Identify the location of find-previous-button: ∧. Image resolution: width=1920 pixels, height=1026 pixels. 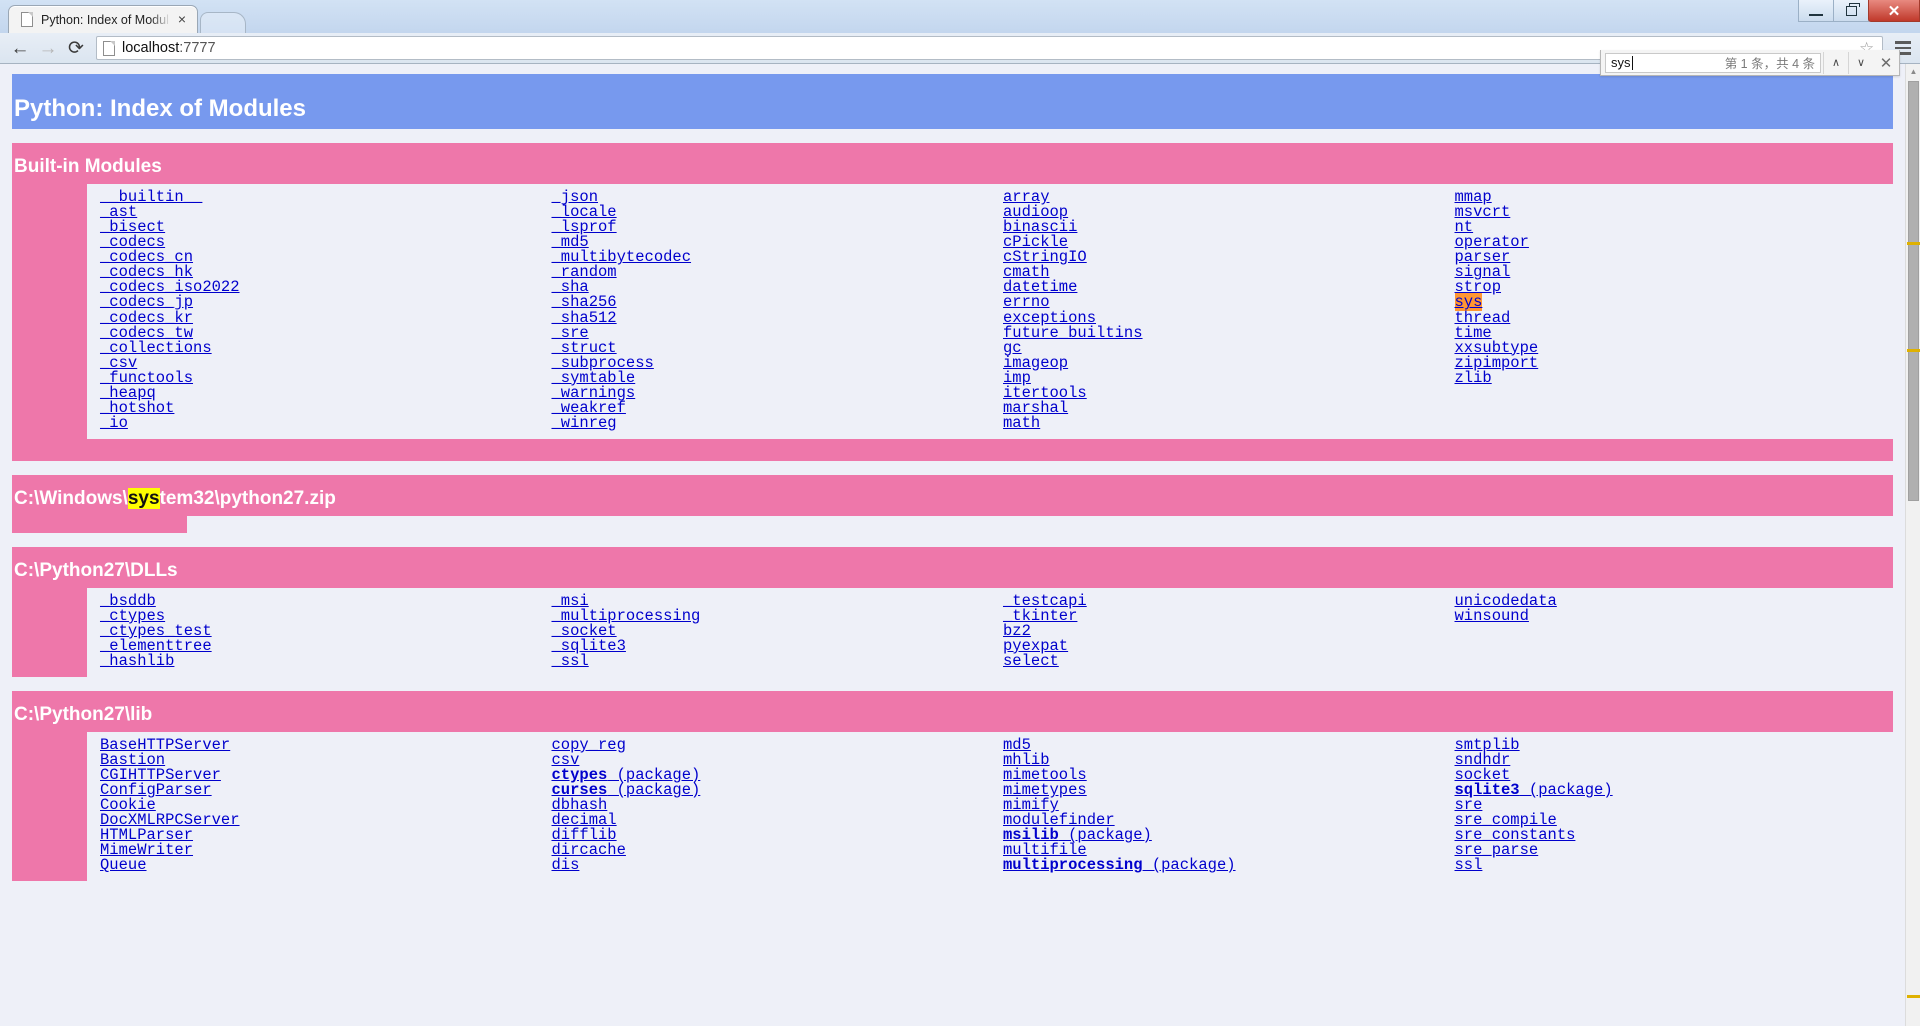
(1835, 62).